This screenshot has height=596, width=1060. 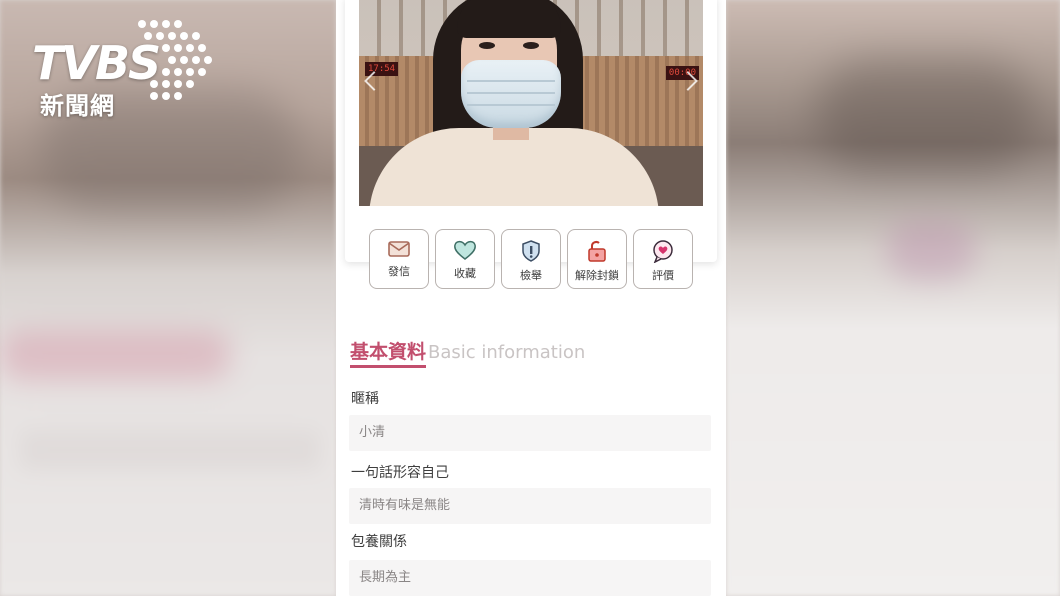 What do you see at coordinates (465, 250) in the screenshot?
I see `heart-icon` at bounding box center [465, 250].